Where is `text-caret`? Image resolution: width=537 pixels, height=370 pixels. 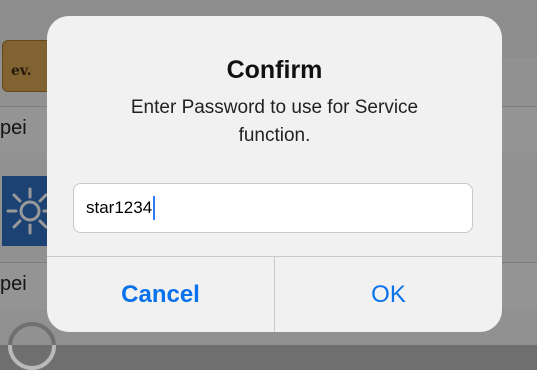 text-caret is located at coordinates (154, 208).